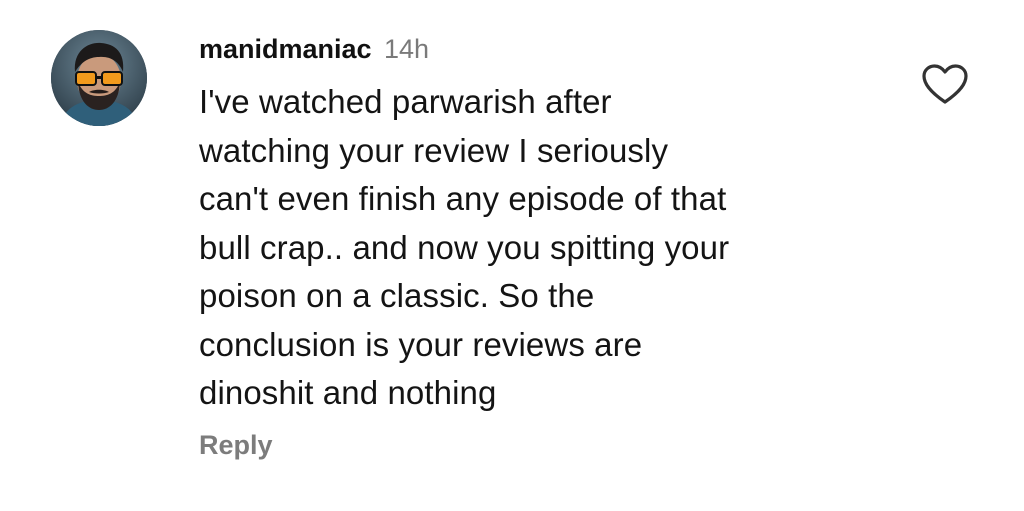  I want to click on username-link: manidmaniac, so click(285, 49).